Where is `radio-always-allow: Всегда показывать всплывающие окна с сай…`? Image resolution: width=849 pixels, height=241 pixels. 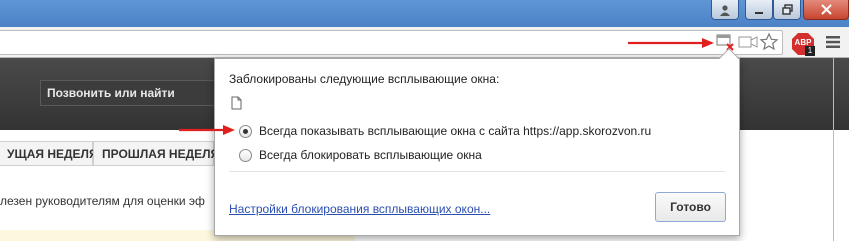
radio-always-allow: Всегда показывать всплывающие окна с сай… is located at coordinates (445, 131).